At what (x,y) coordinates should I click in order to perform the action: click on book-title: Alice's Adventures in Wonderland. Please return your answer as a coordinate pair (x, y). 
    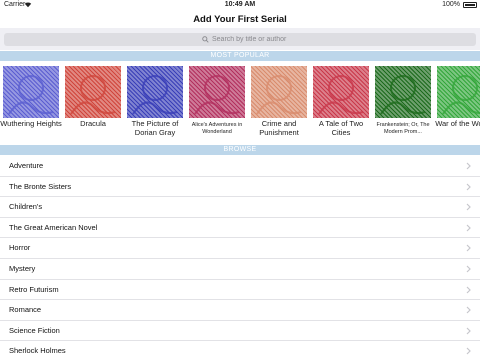
    Looking at the image, I should click on (217, 128).